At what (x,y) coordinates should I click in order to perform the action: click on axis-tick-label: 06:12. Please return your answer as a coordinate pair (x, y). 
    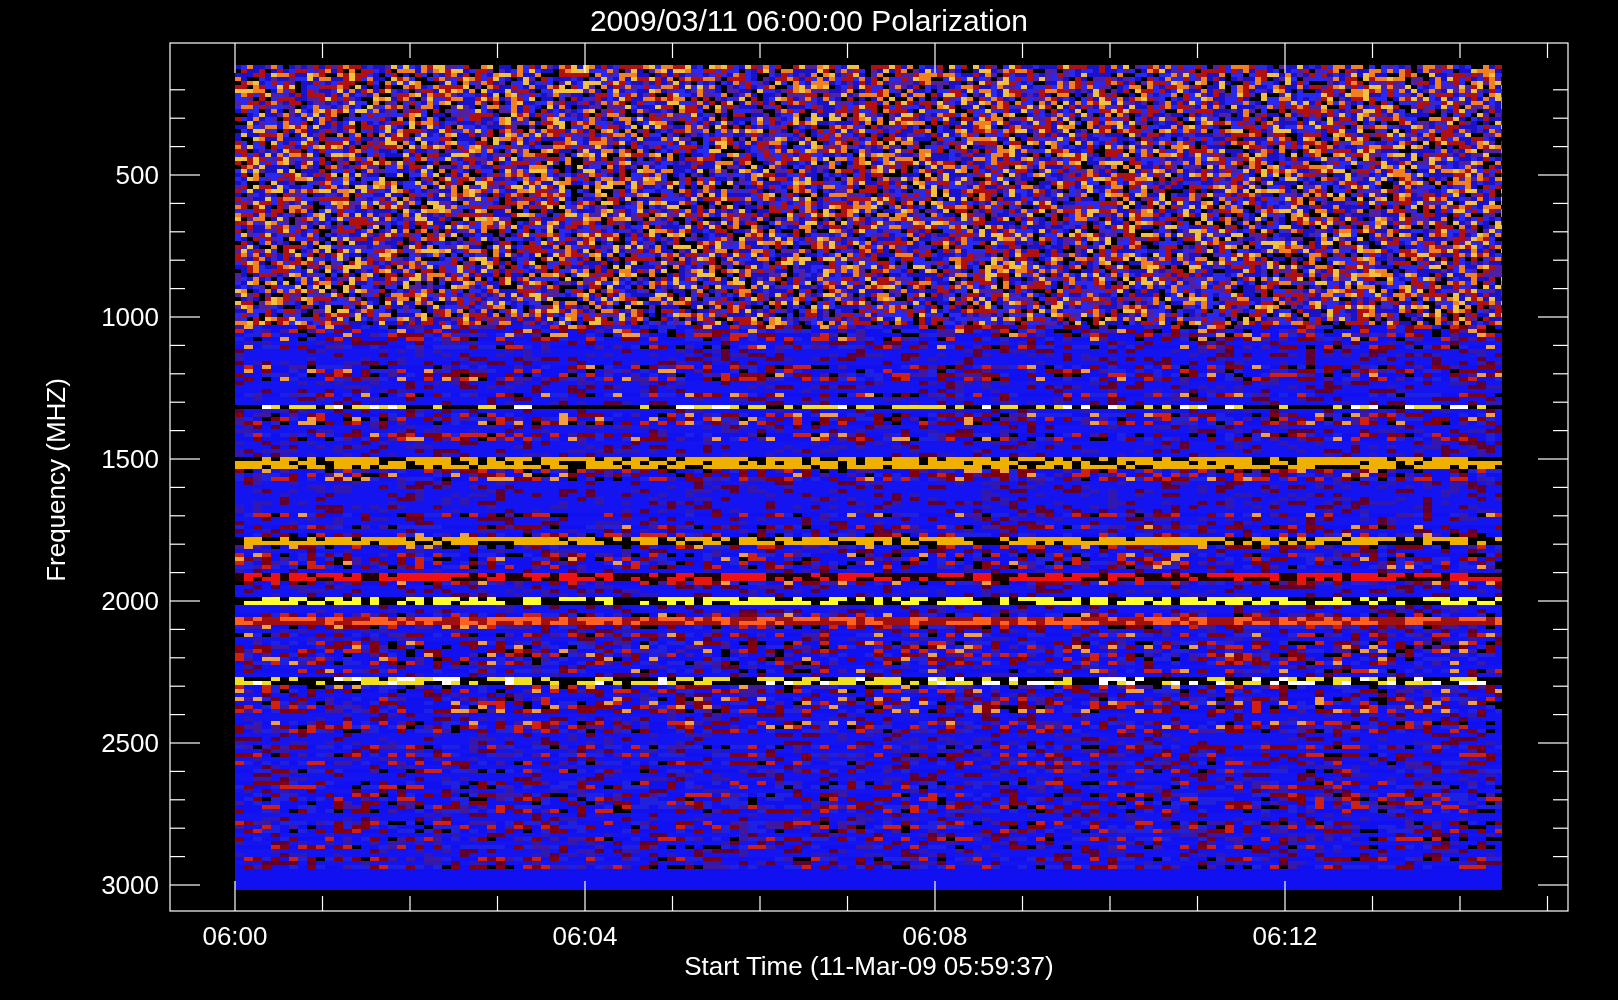
    Looking at the image, I should click on (1285, 936).